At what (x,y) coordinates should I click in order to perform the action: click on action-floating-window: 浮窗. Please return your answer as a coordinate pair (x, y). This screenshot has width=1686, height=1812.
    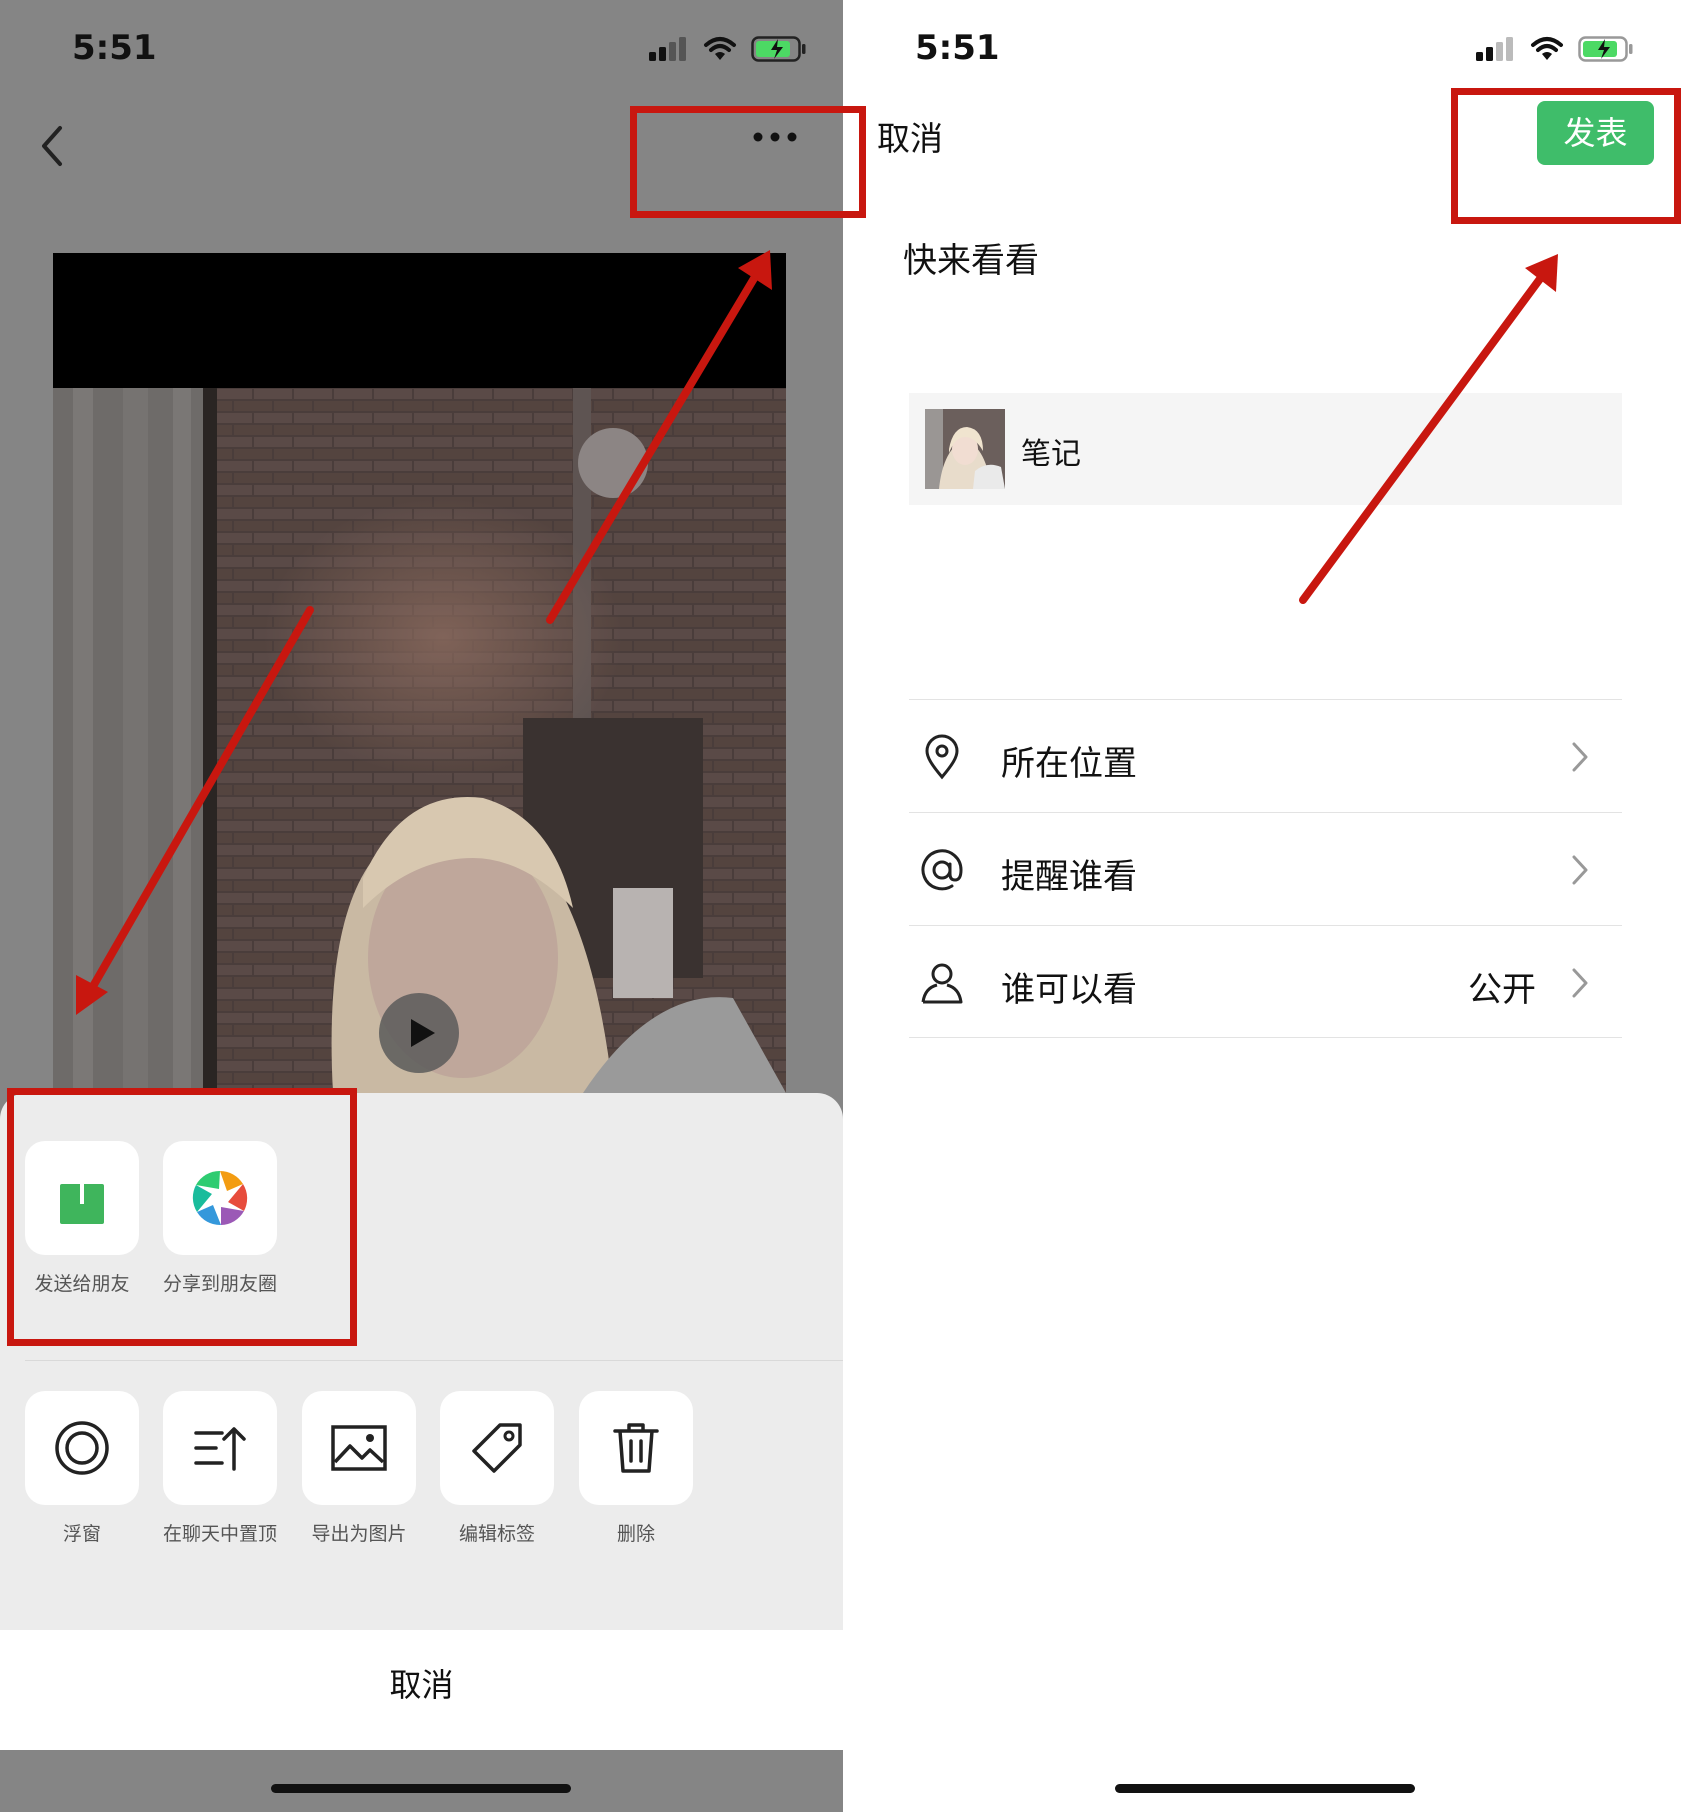
    Looking at the image, I should click on (82, 1468).